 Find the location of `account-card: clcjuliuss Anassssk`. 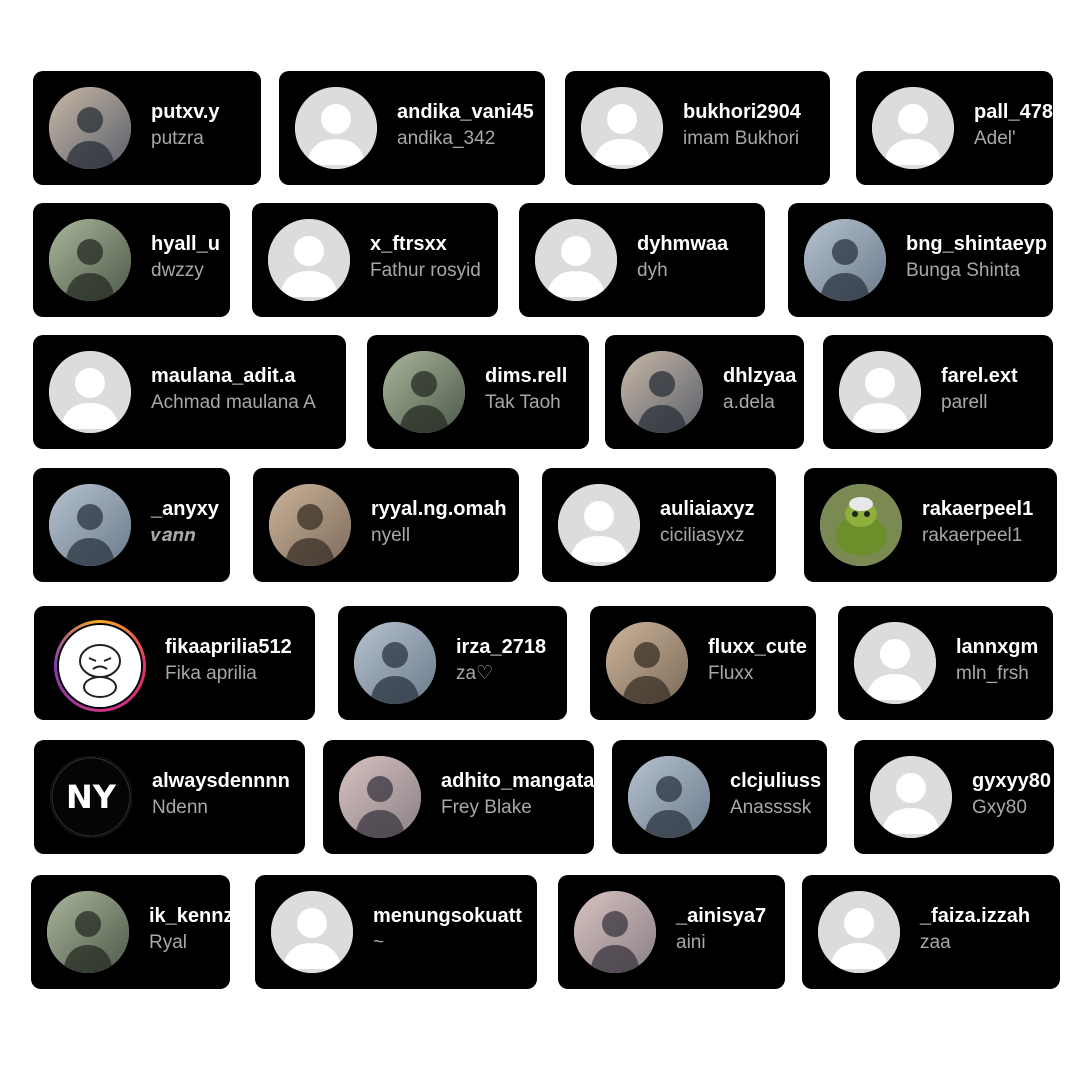

account-card: clcjuliuss Anassssk is located at coordinates (719, 797).